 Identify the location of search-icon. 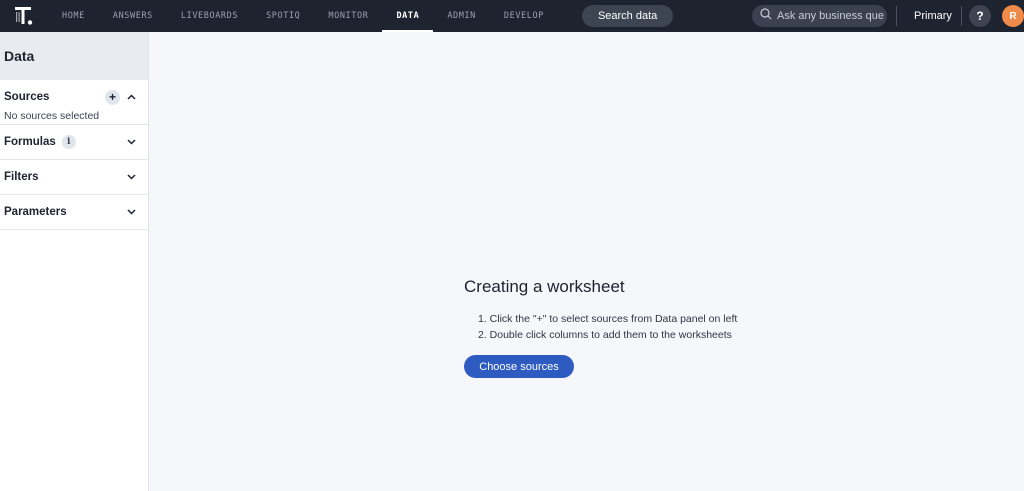
(766, 16).